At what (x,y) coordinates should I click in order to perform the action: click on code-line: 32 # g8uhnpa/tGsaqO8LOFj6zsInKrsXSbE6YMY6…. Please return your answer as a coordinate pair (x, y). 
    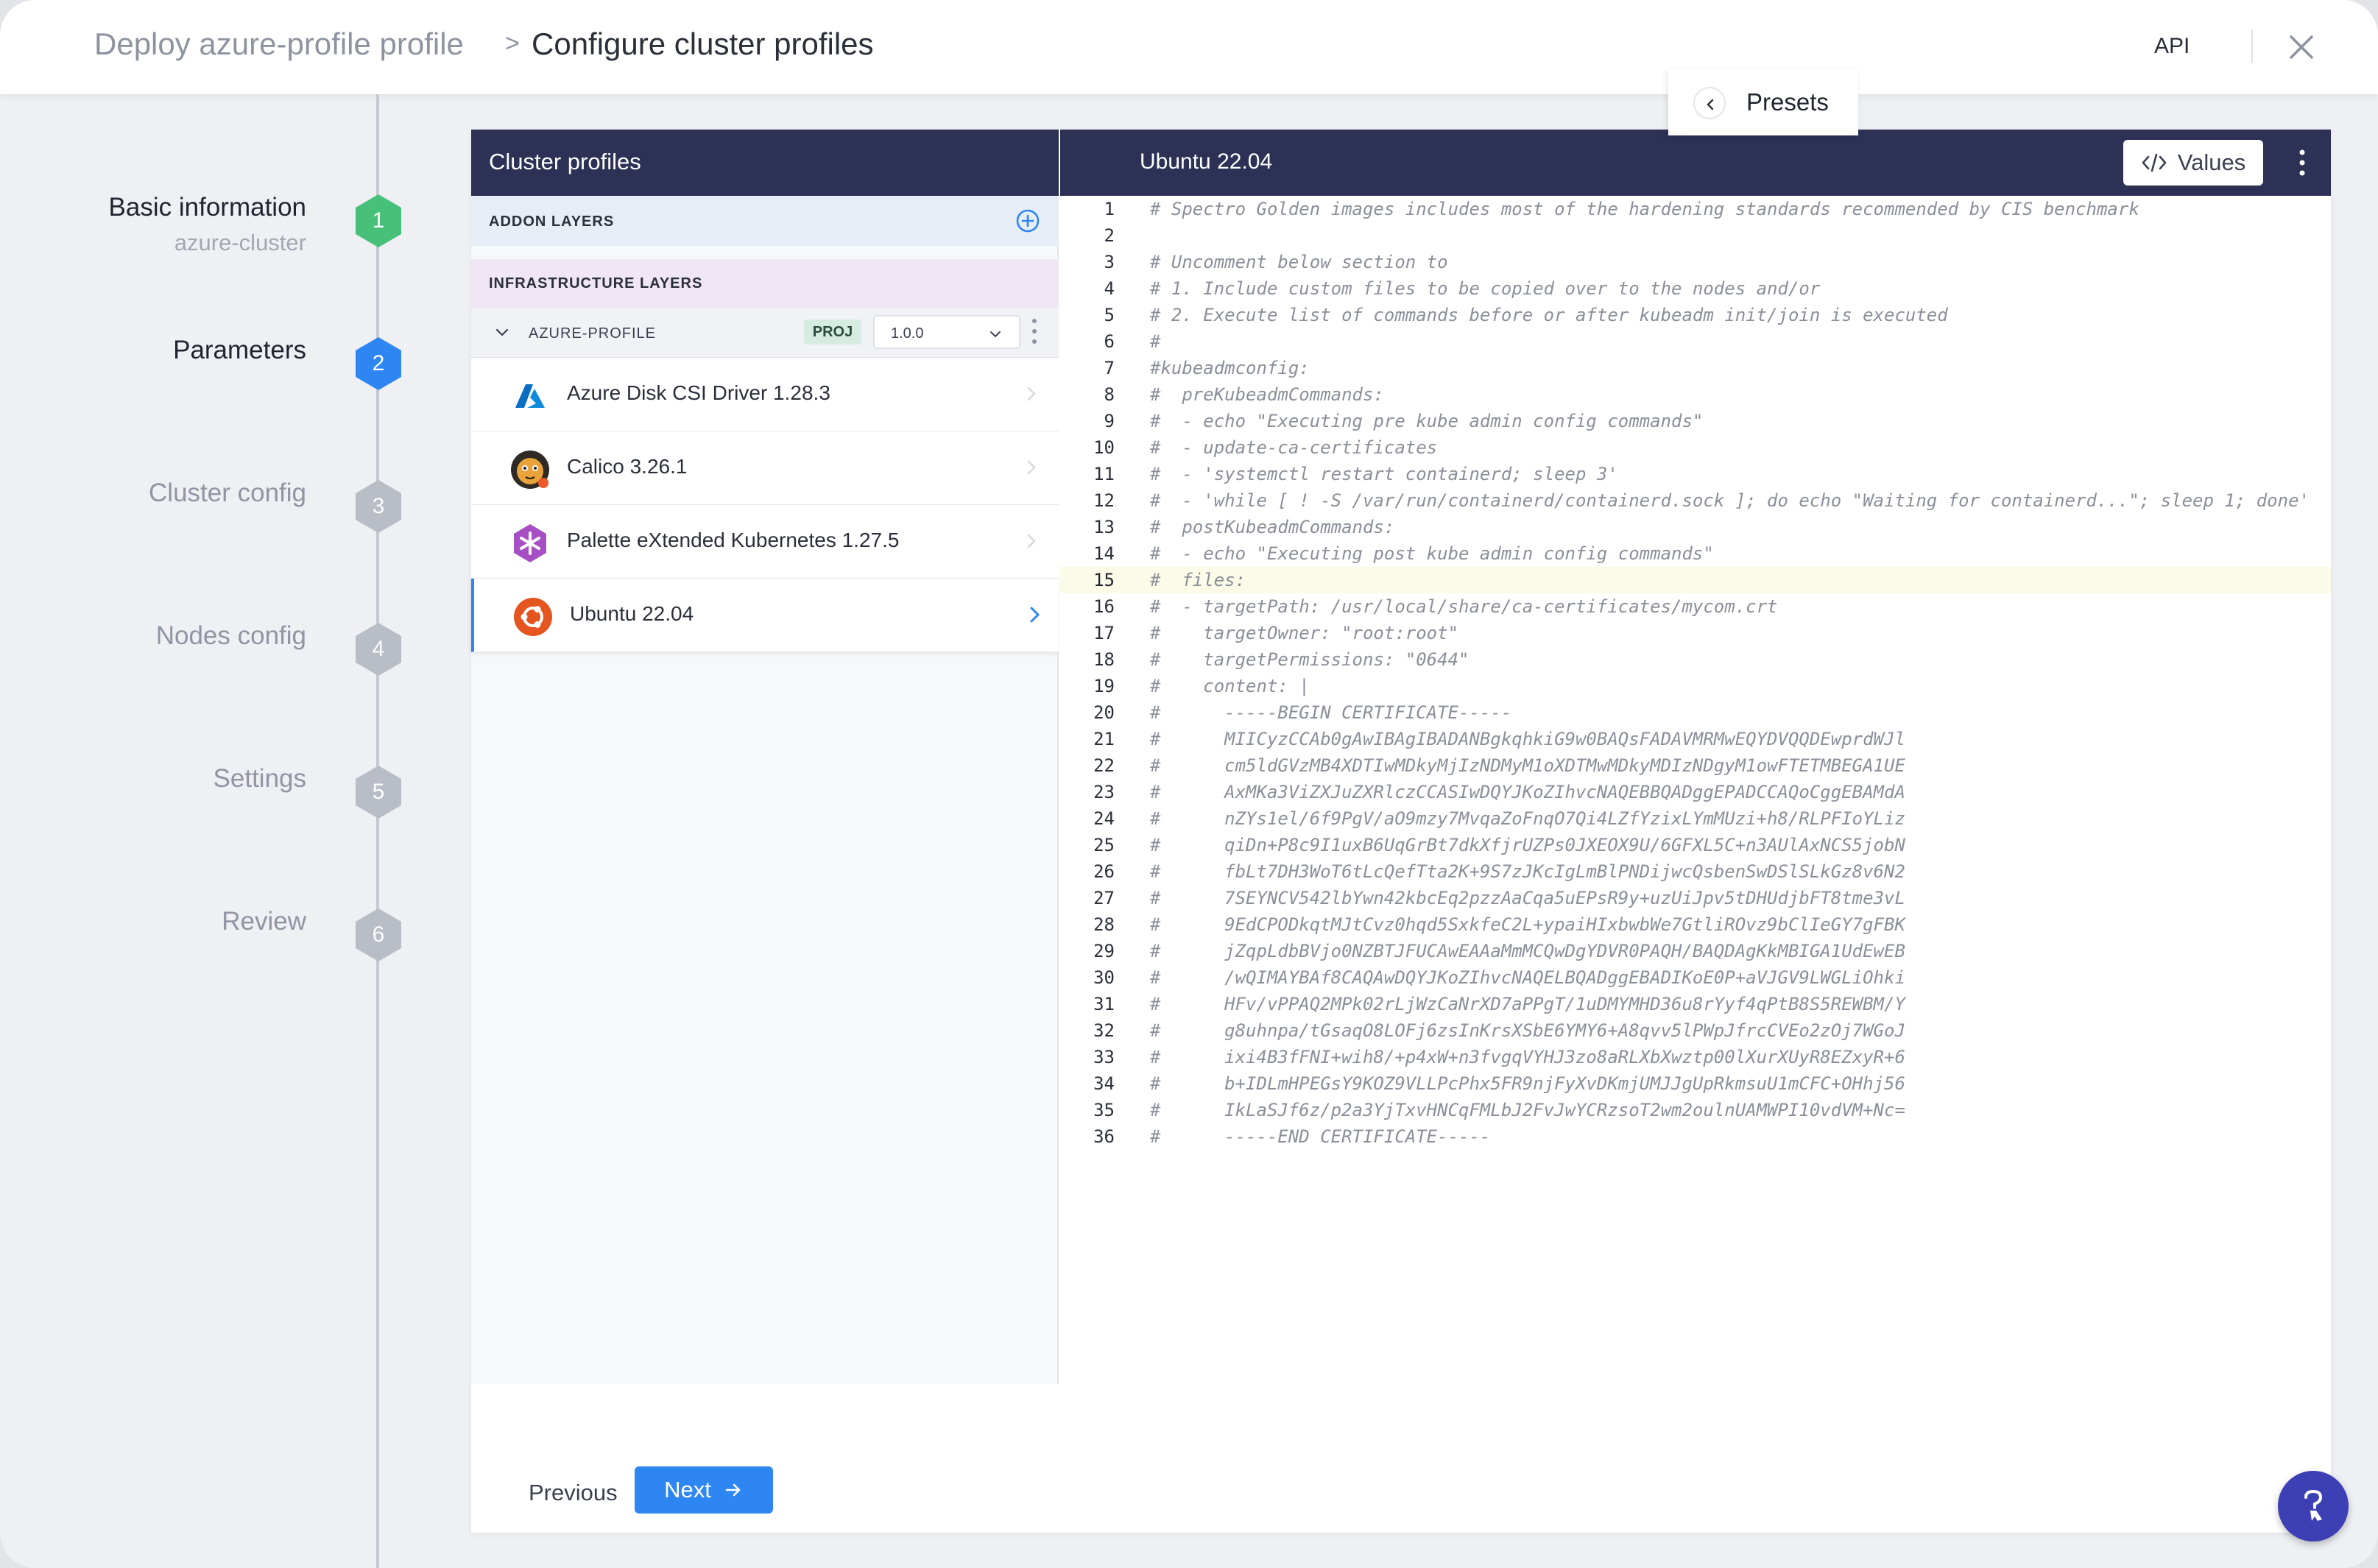
    Looking at the image, I should click on (1695, 1031).